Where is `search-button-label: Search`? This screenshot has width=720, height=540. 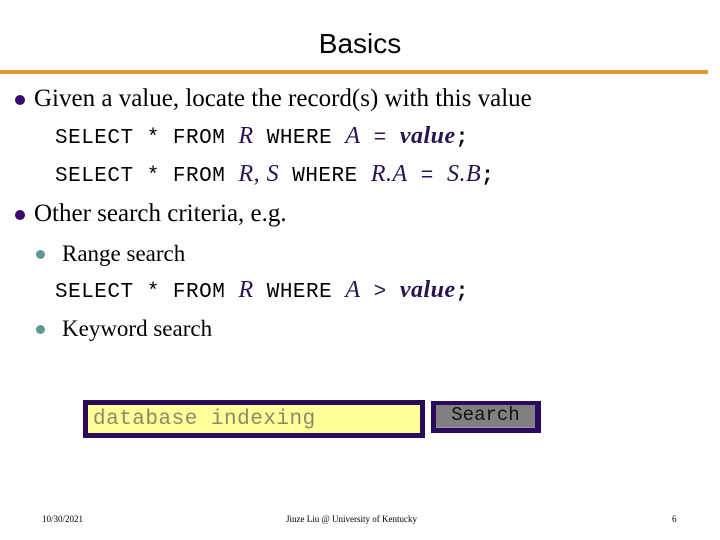
search-button-label: Search is located at coordinates (485, 416).